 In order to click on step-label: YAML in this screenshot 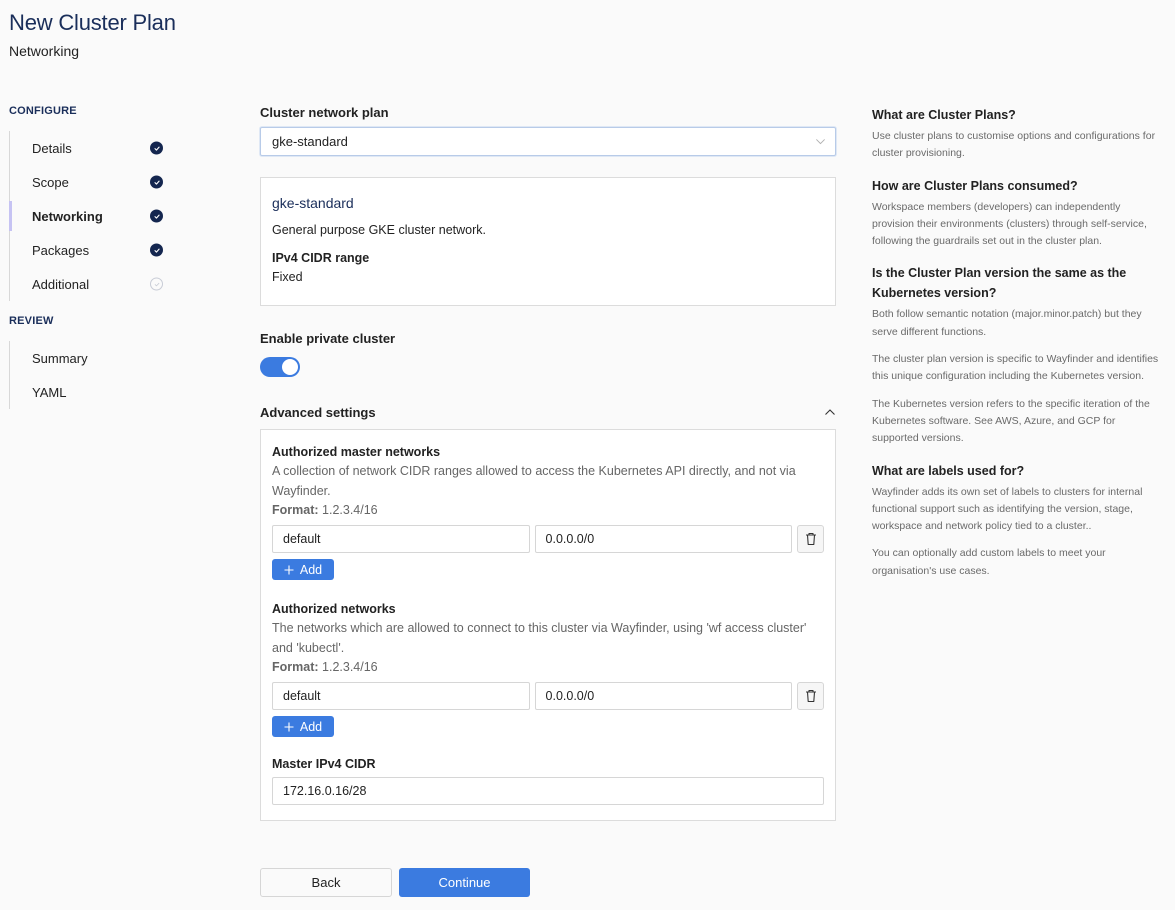, I will do `click(49, 392)`.